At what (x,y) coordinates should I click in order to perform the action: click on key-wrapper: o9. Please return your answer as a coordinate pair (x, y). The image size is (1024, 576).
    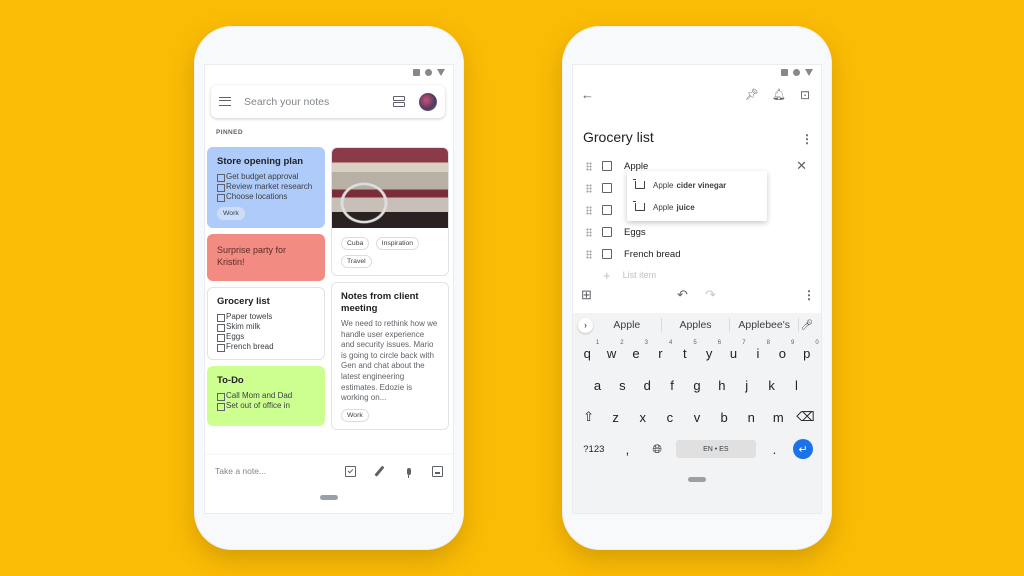
    Looking at the image, I should click on (783, 350).